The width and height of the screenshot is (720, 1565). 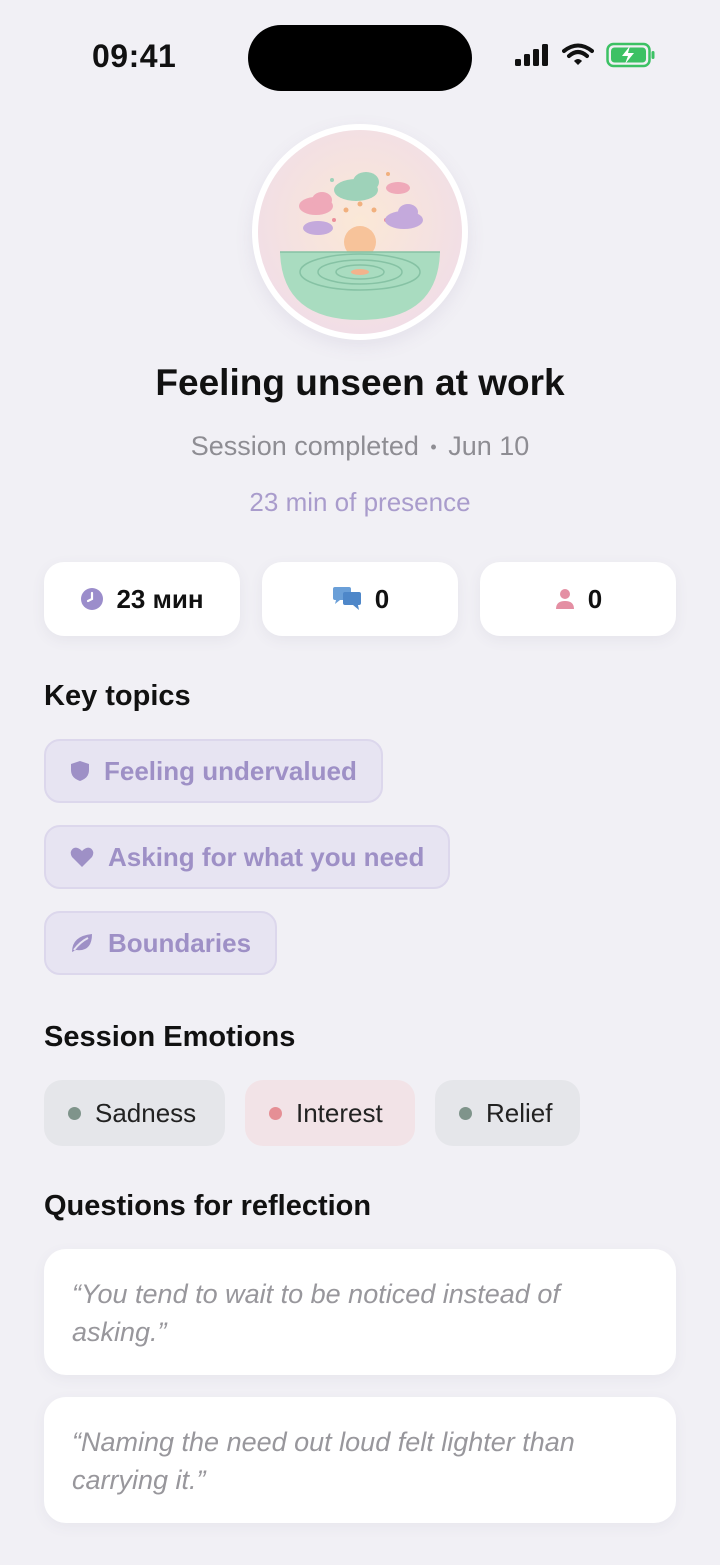 I want to click on topic-label: Boundaries, so click(x=180, y=942).